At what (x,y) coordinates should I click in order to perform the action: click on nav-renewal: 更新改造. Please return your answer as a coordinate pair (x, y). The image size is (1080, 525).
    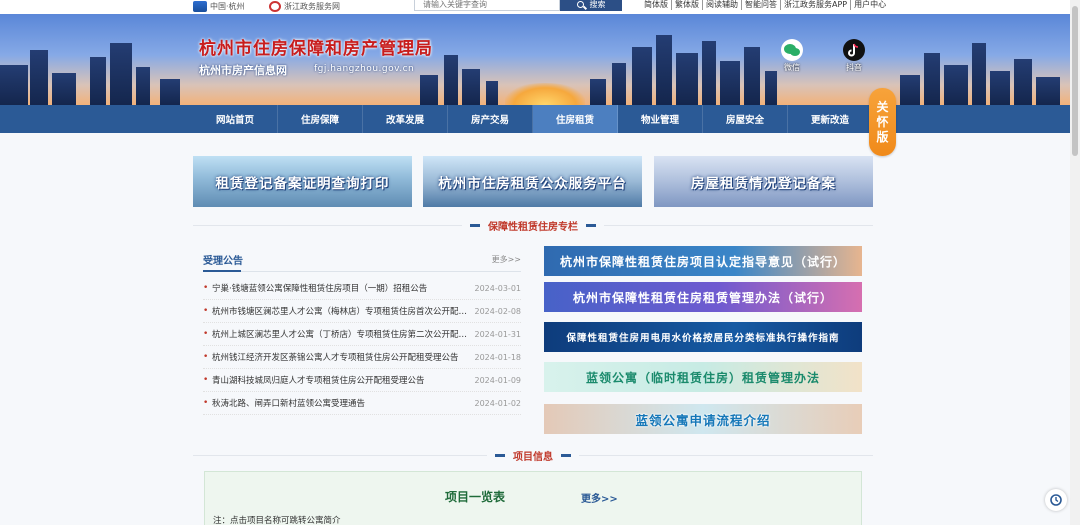
    Looking at the image, I should click on (830, 119).